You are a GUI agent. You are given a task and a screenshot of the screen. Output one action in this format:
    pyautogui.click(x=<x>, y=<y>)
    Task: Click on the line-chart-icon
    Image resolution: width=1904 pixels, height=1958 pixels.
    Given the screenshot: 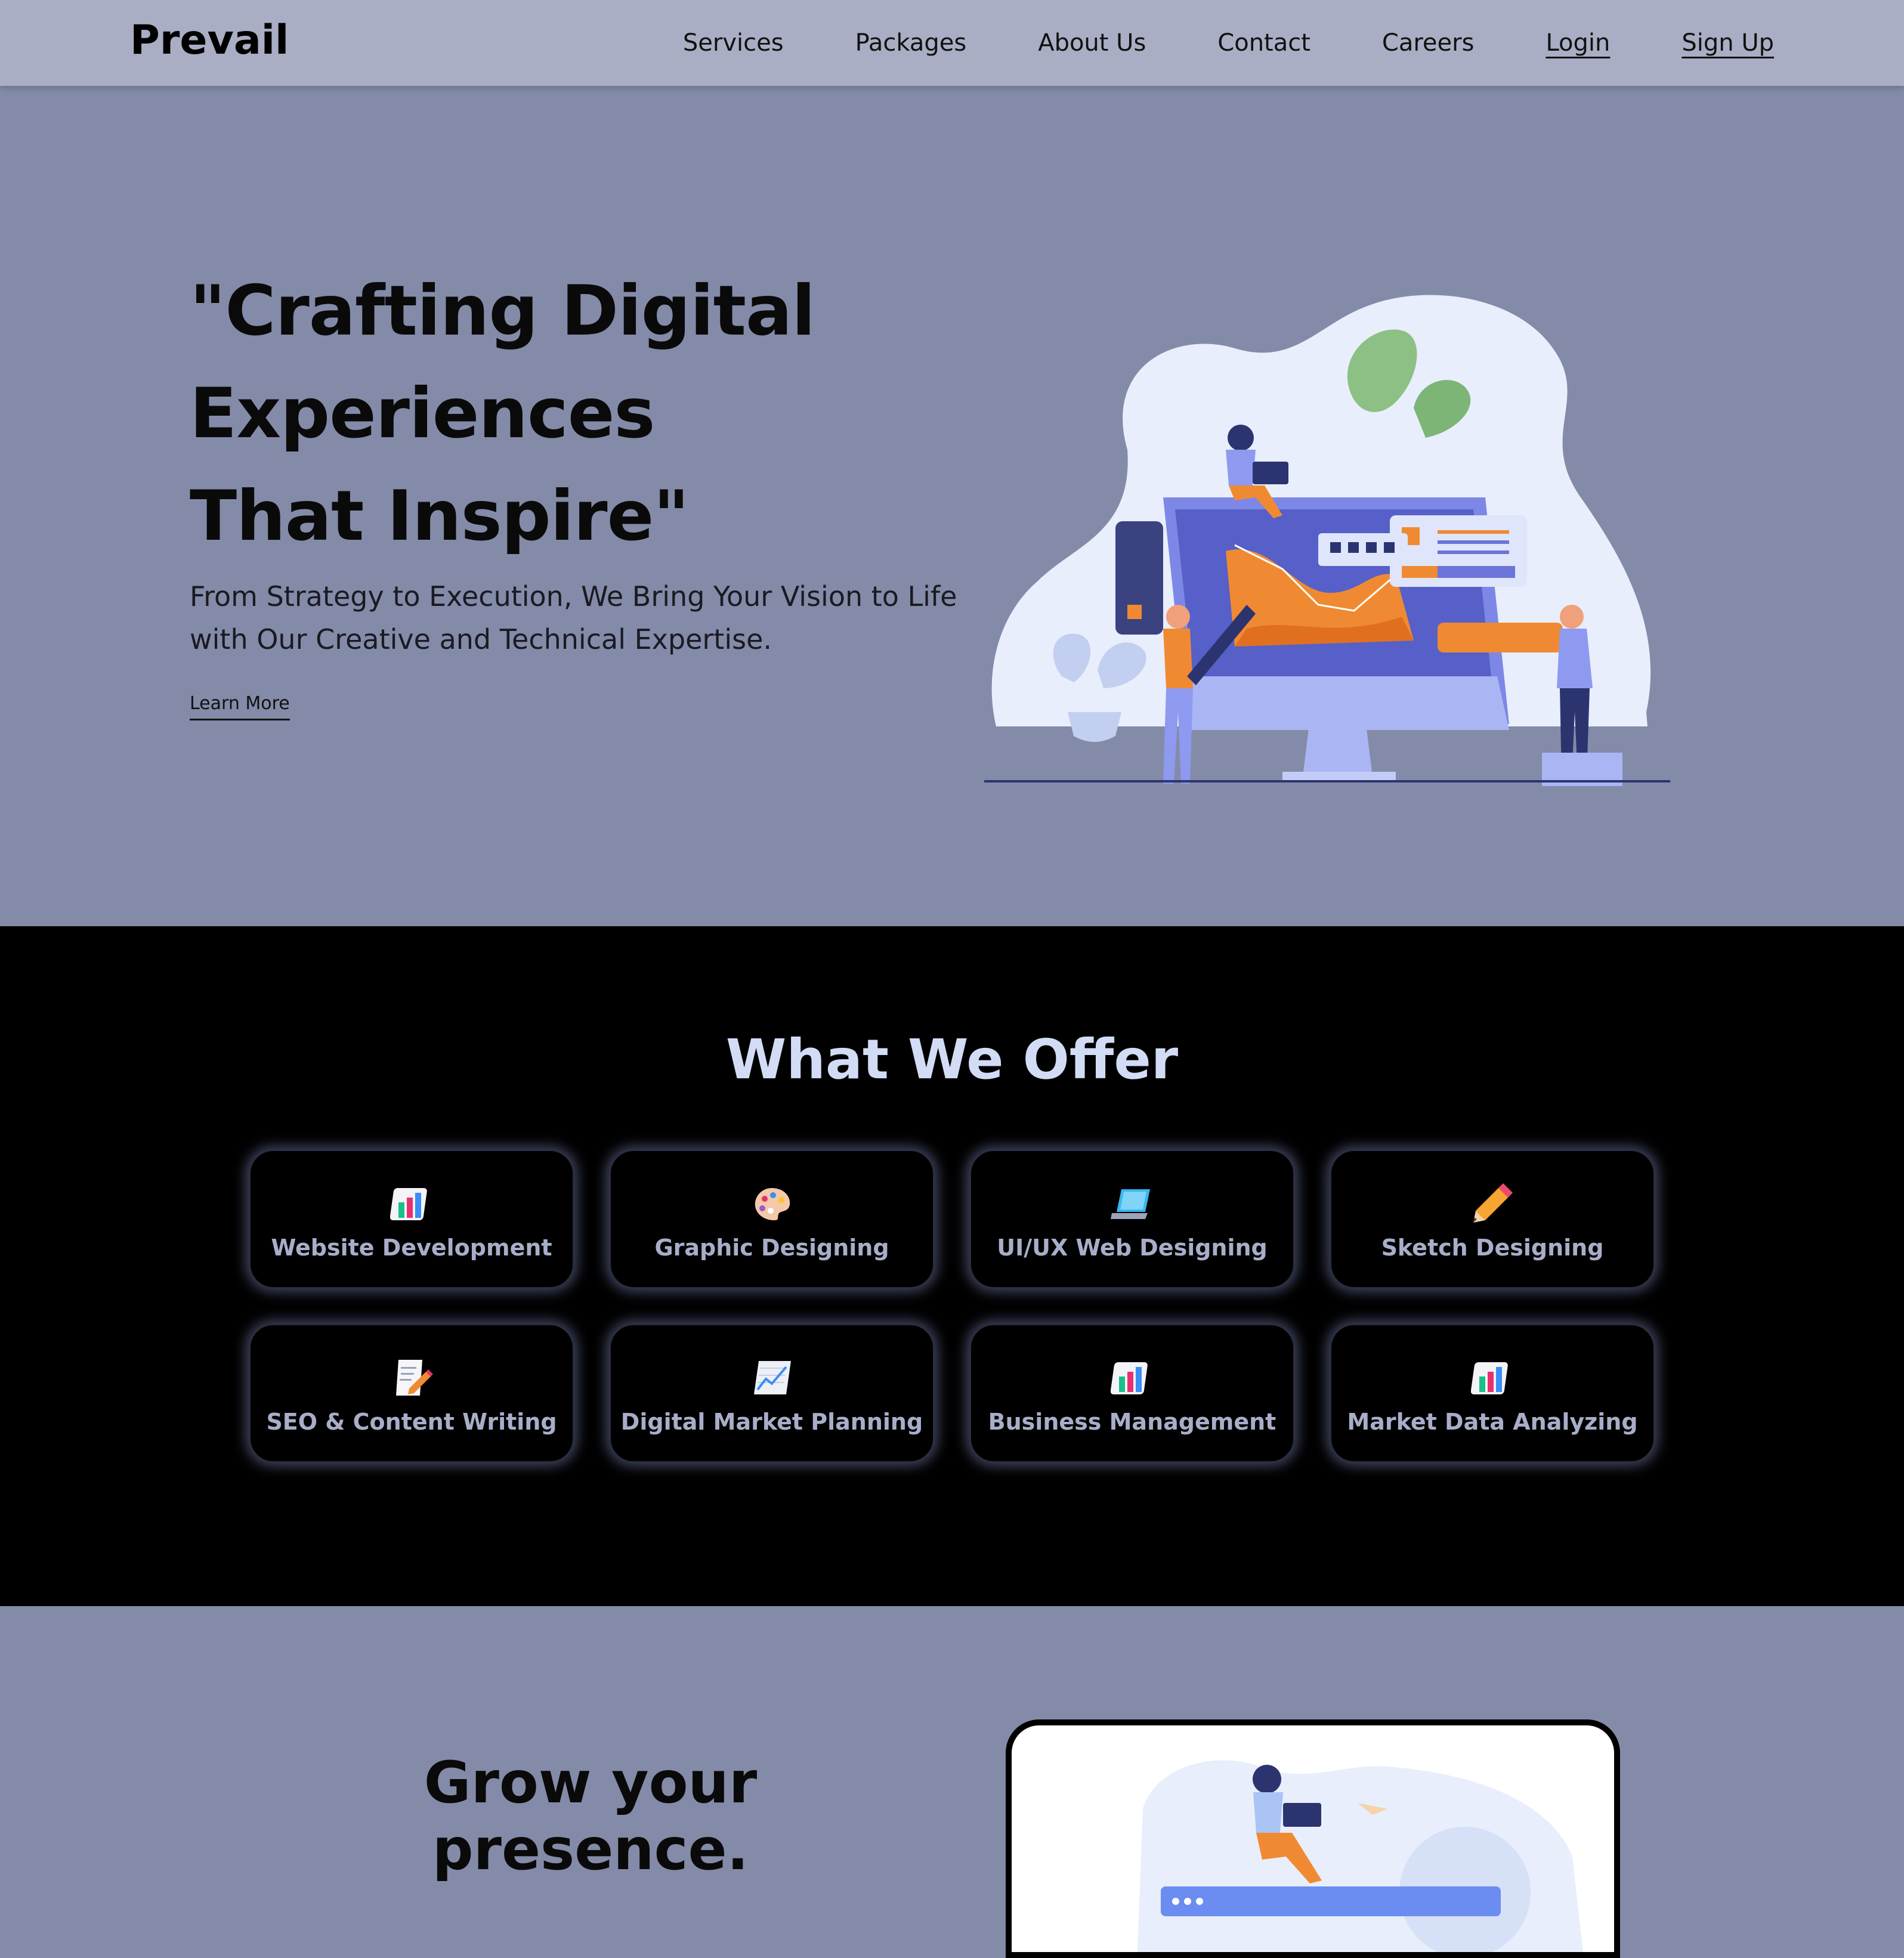 What is the action you would take?
    pyautogui.click(x=772, y=1378)
    